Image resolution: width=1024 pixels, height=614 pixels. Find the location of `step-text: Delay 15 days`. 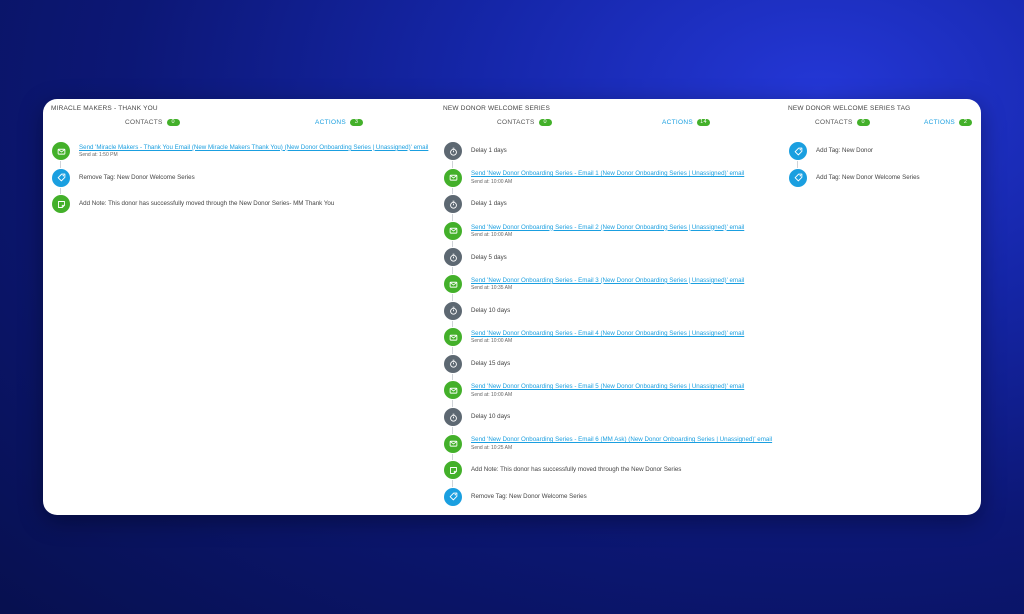

step-text: Delay 15 days is located at coordinates (490, 363).